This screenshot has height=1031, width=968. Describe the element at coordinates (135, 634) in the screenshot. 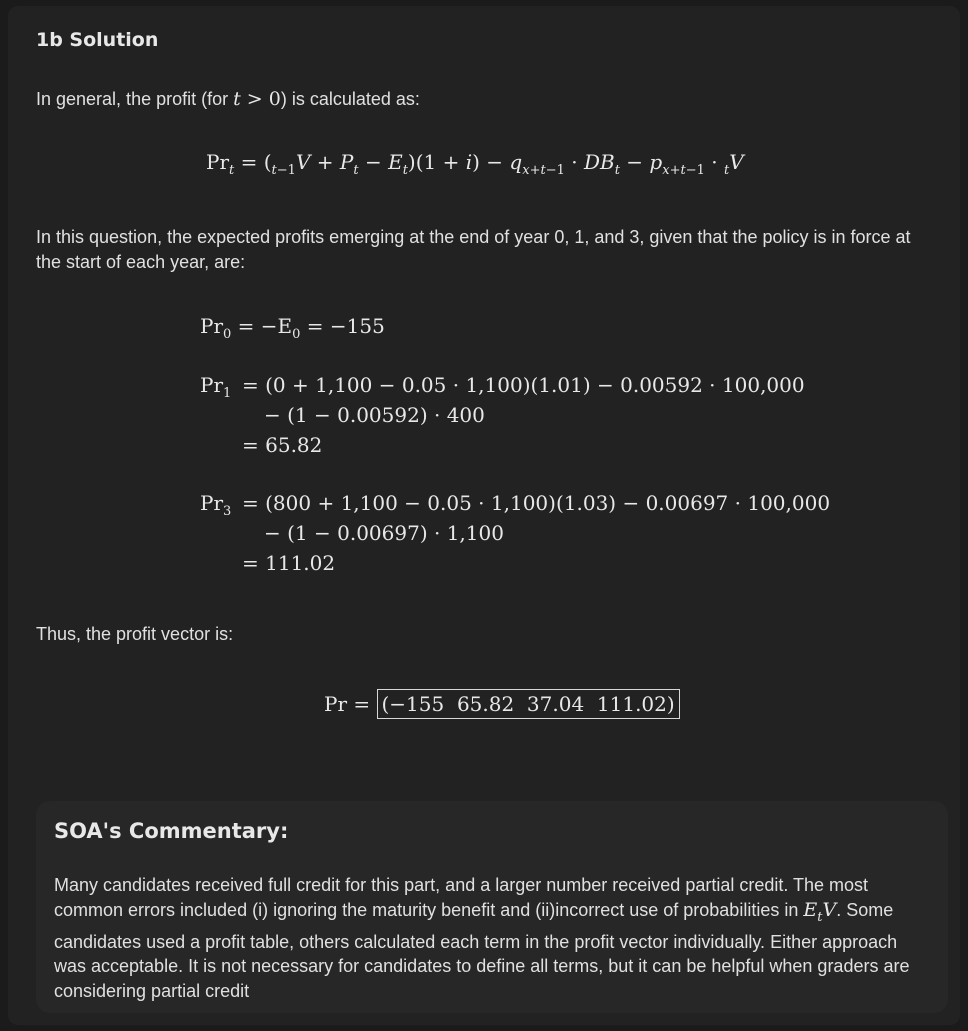

I see `thus-paragraph: Thus, the profit vector is:` at that location.